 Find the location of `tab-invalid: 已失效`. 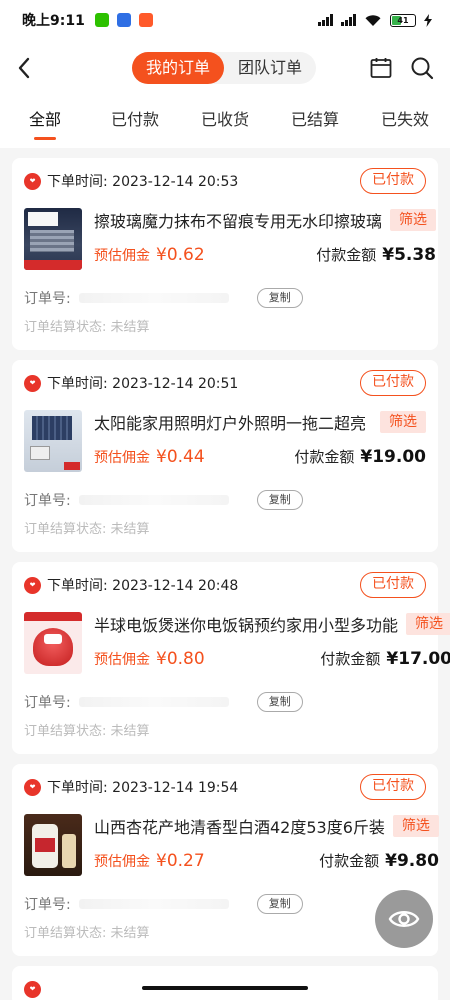

tab-invalid: 已失效 is located at coordinates (405, 122).